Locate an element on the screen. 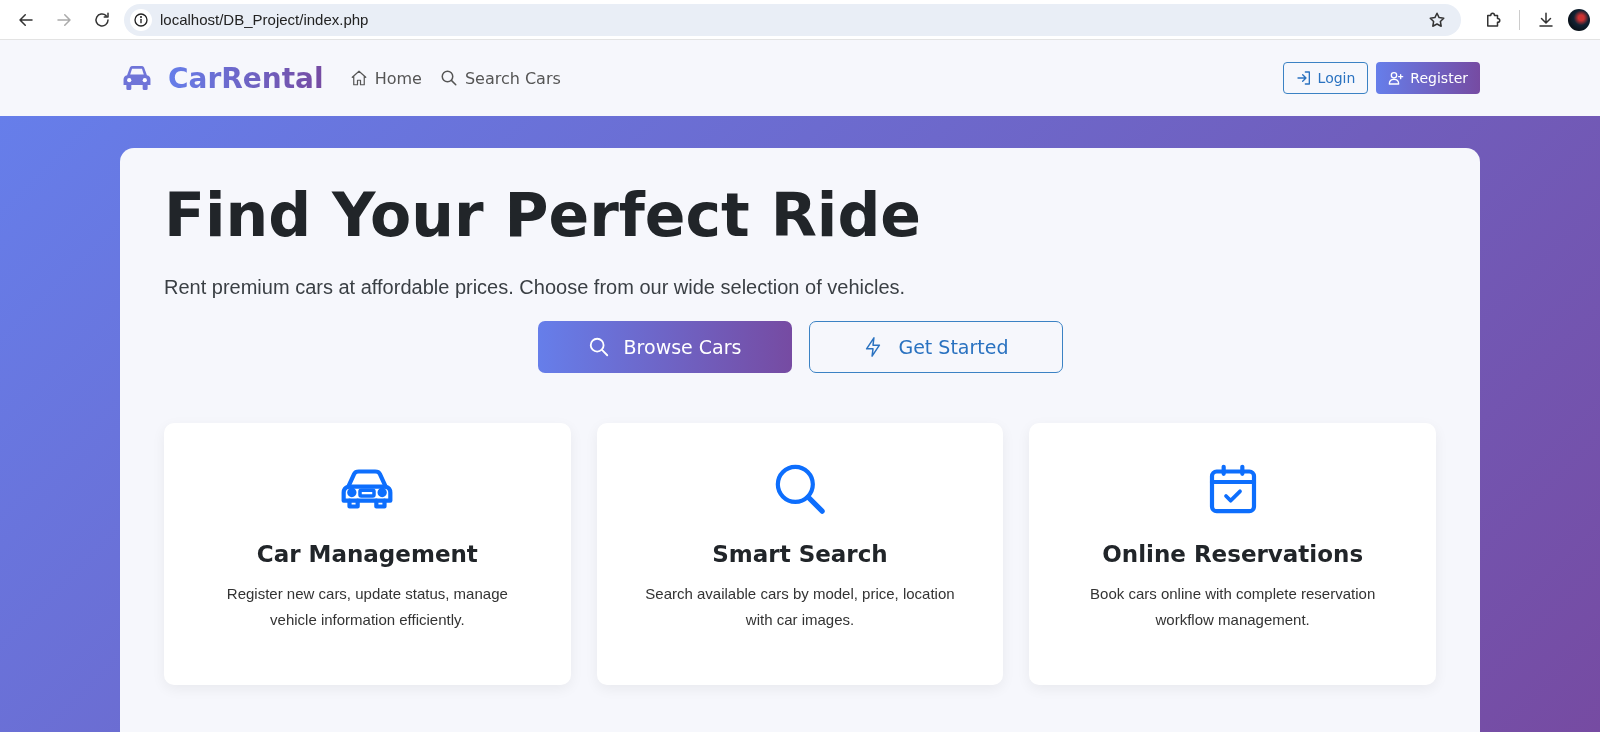  reload-icon is located at coordinates (102, 19).